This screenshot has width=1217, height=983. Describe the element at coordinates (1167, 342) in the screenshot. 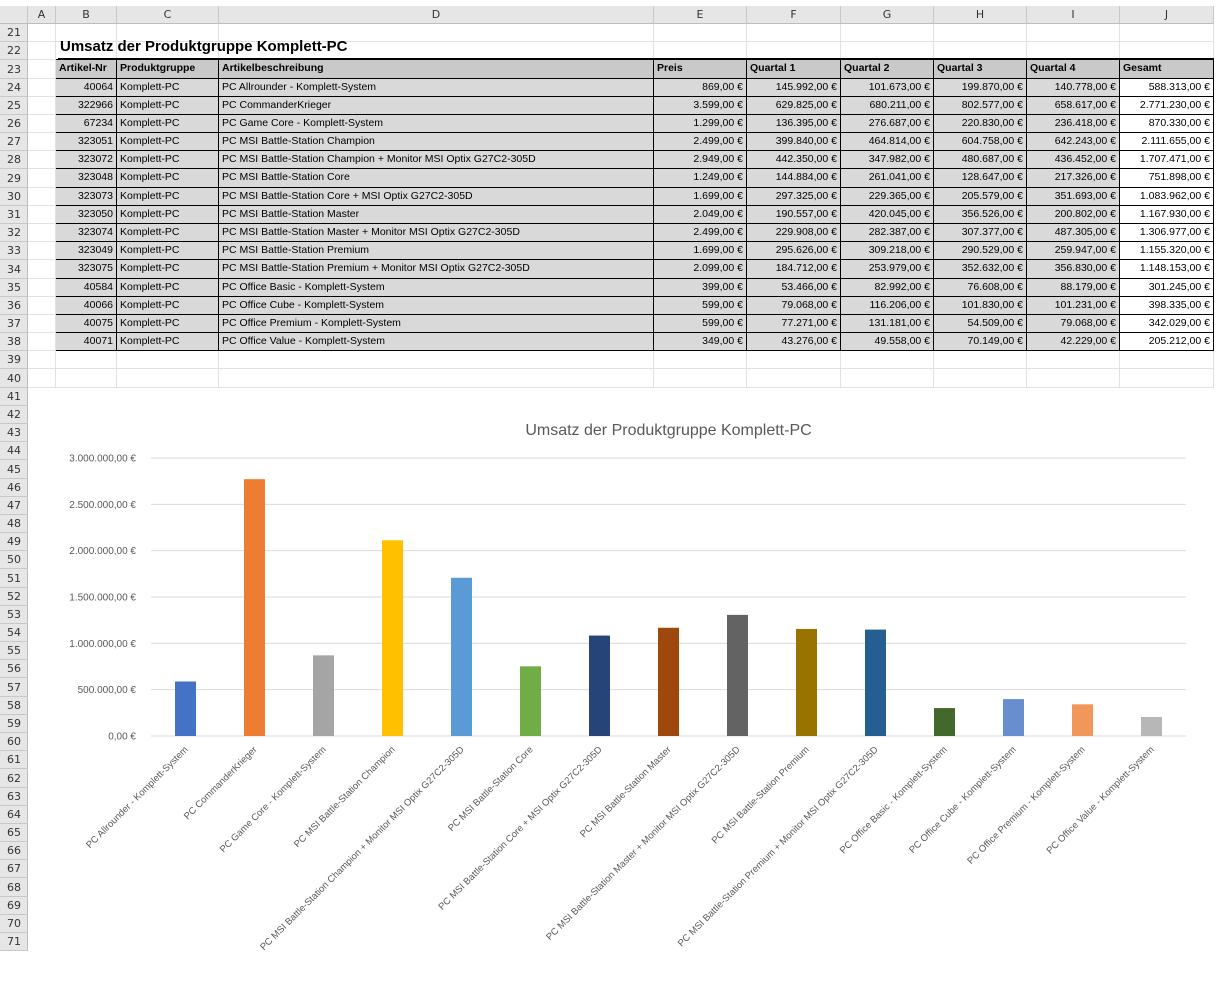

I see `table-cell: 205.212,00 €` at that location.